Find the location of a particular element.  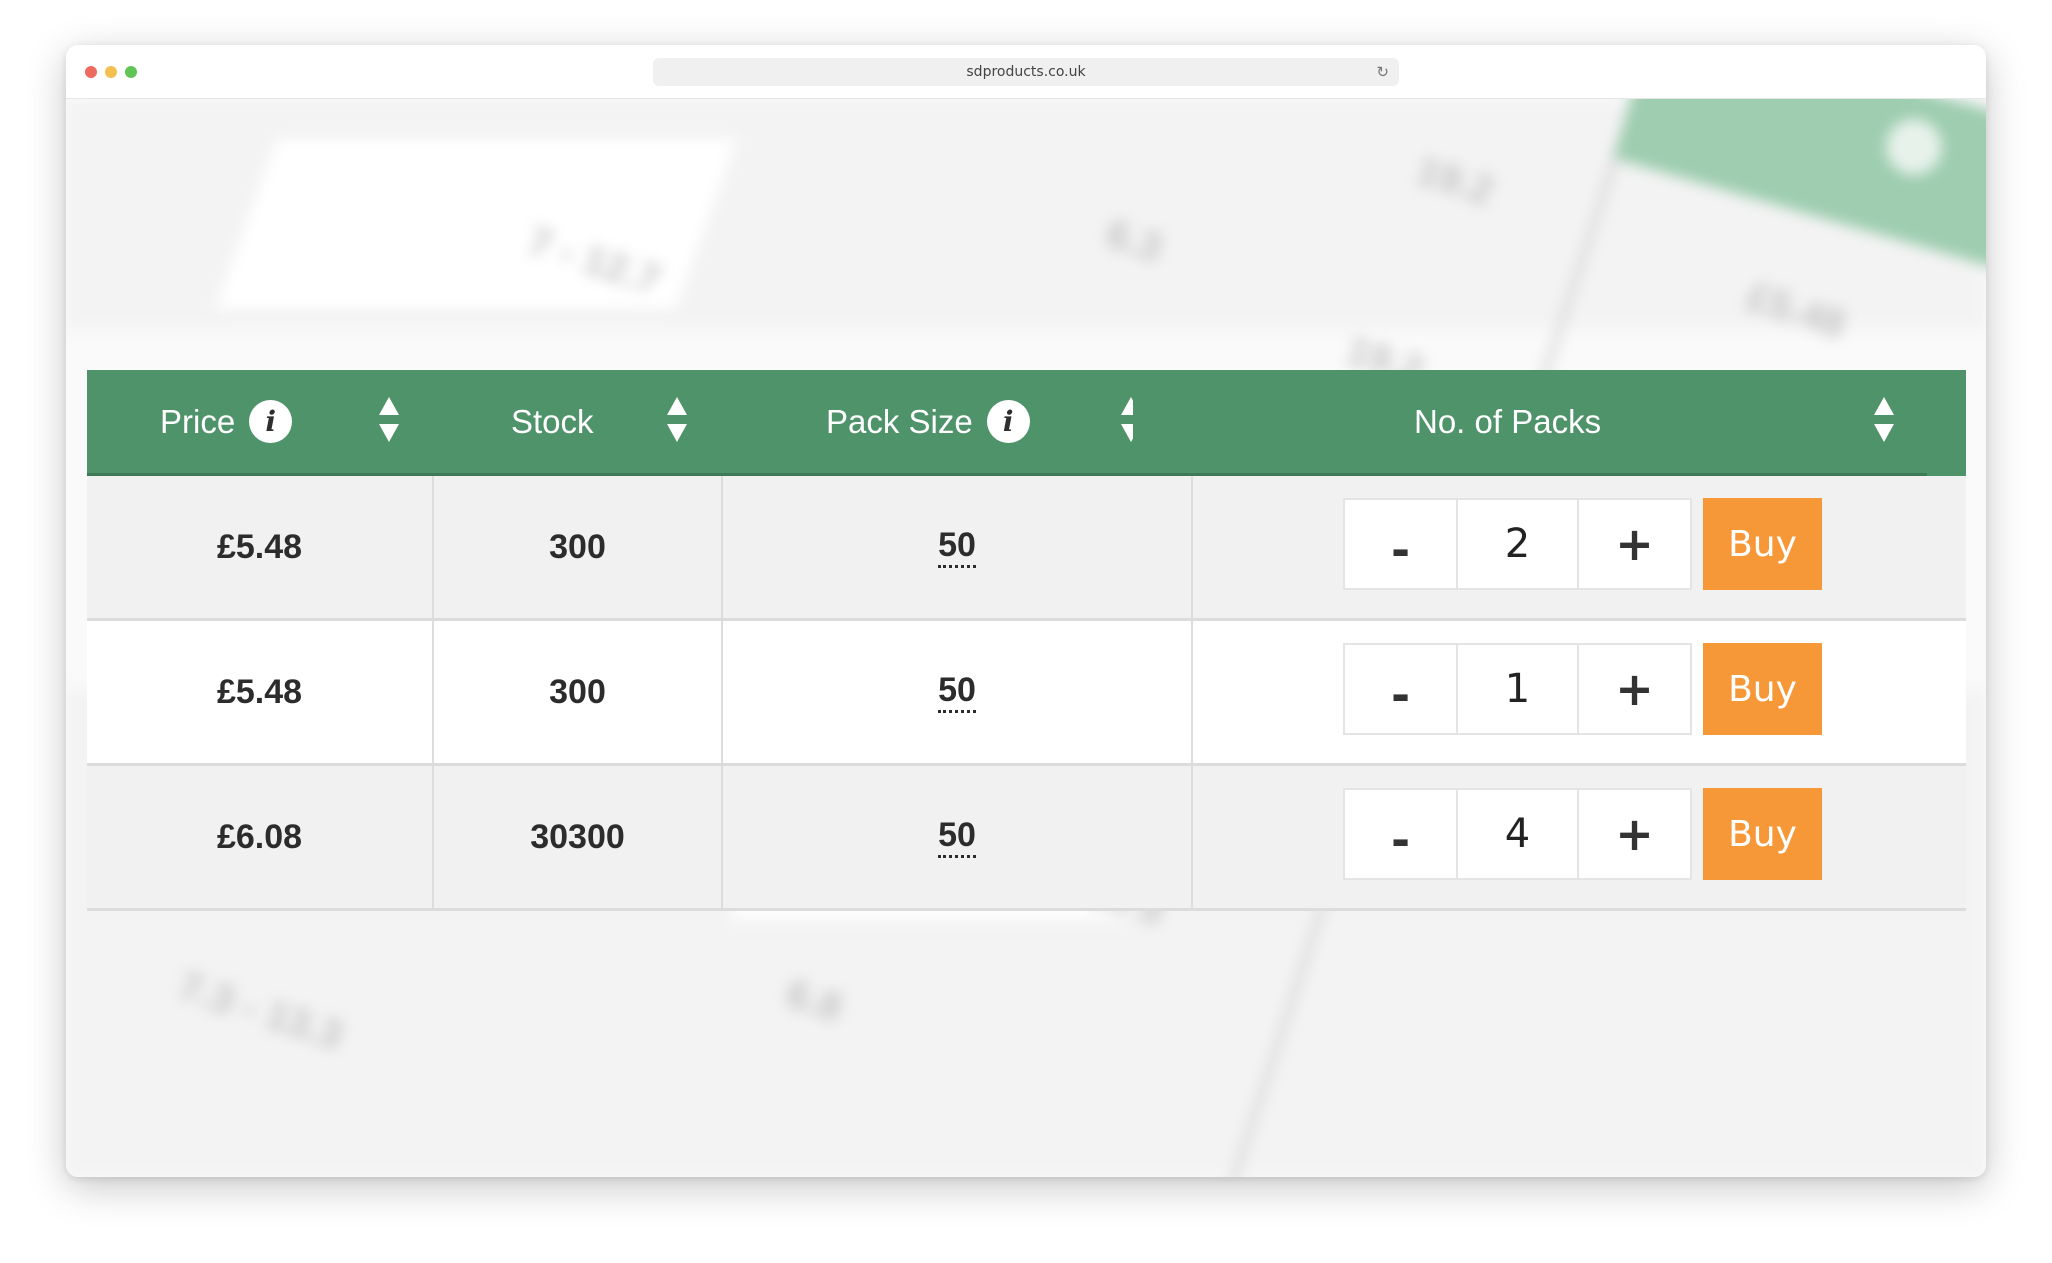

quantity-stepper: - 4 + Buy is located at coordinates (1582, 834).